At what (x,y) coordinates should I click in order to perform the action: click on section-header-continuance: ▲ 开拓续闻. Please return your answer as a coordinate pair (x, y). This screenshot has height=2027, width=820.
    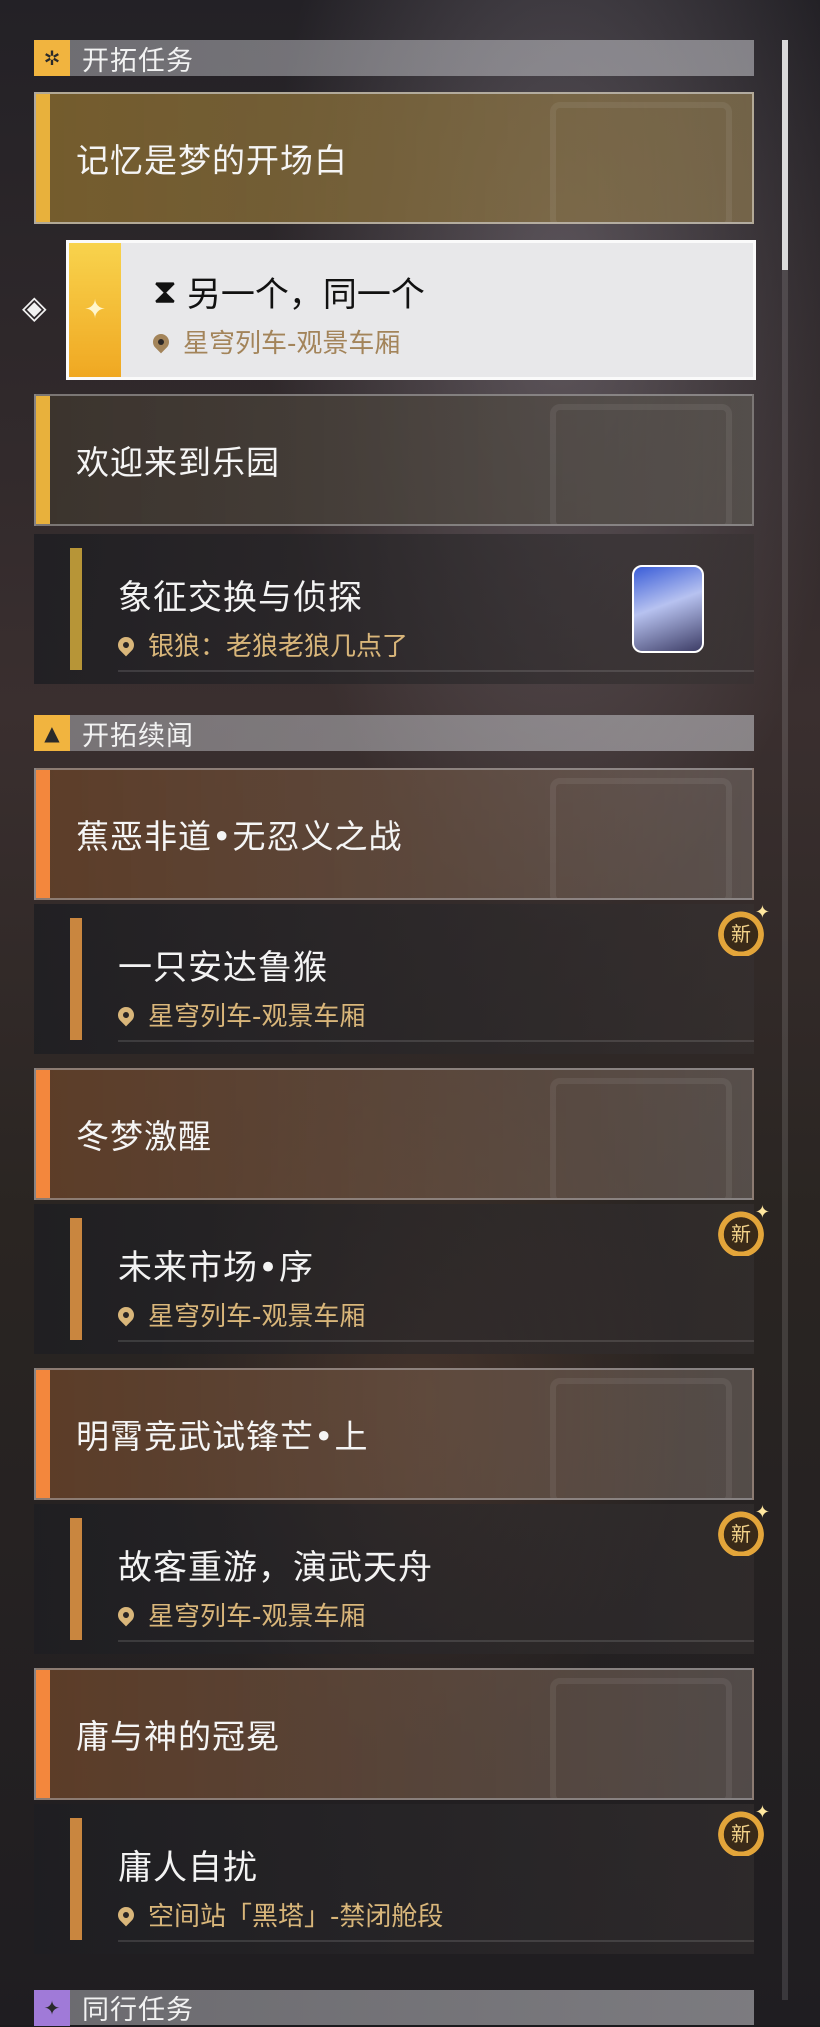
    Looking at the image, I should click on (394, 733).